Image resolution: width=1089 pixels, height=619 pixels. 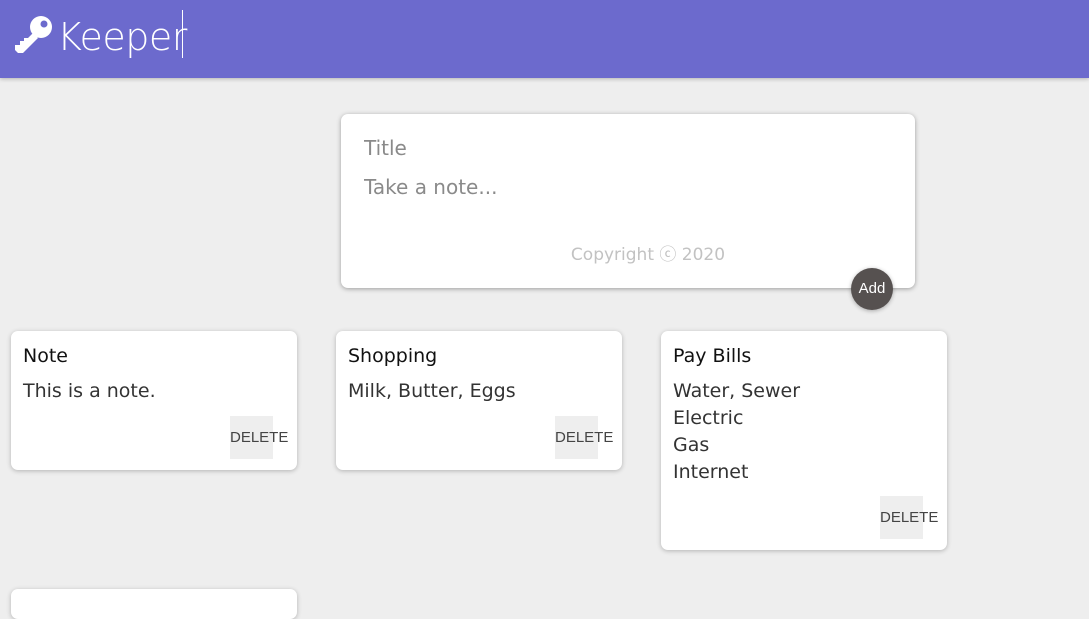 I want to click on copyright-text: Copyright ⓒ 2020, so click(x=648, y=255).